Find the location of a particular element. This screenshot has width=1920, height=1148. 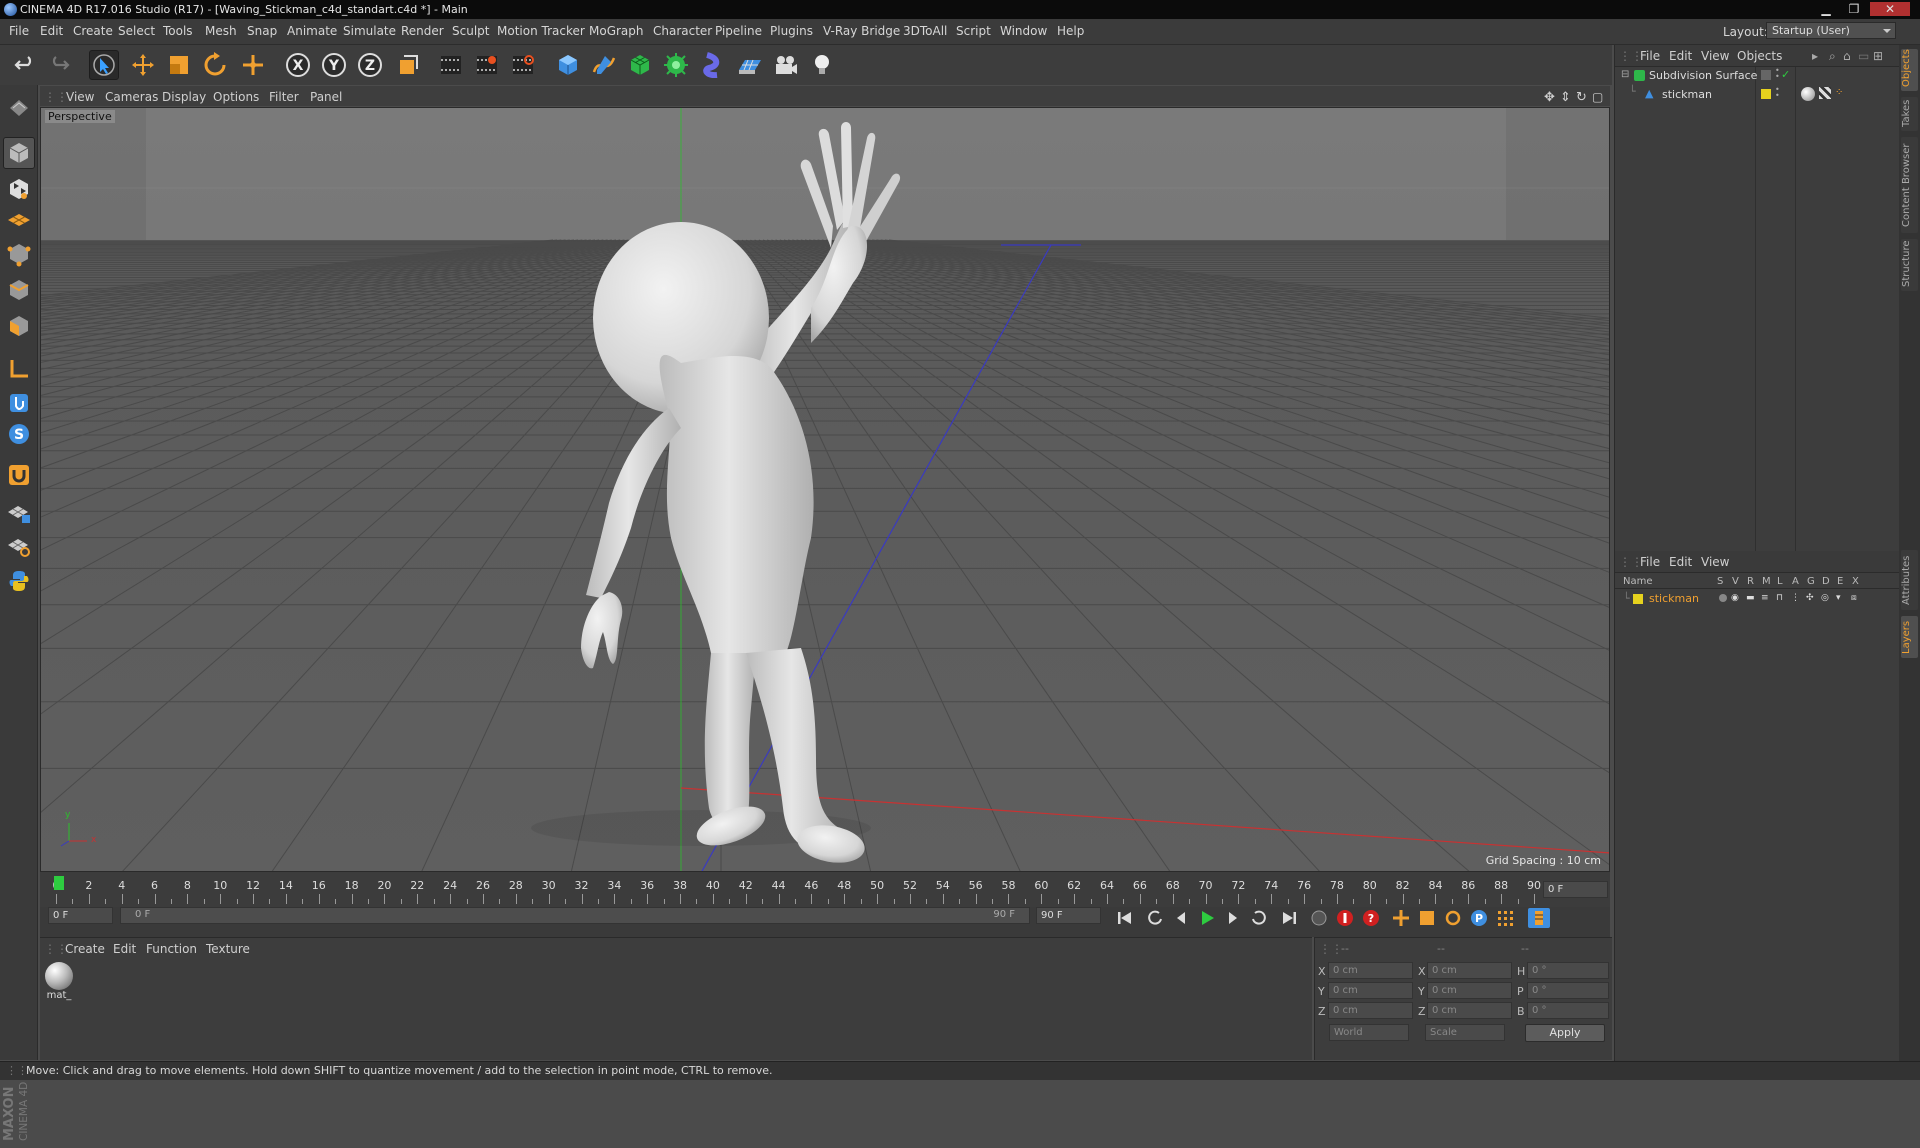

coordinate-system-icon is located at coordinates (408, 65).